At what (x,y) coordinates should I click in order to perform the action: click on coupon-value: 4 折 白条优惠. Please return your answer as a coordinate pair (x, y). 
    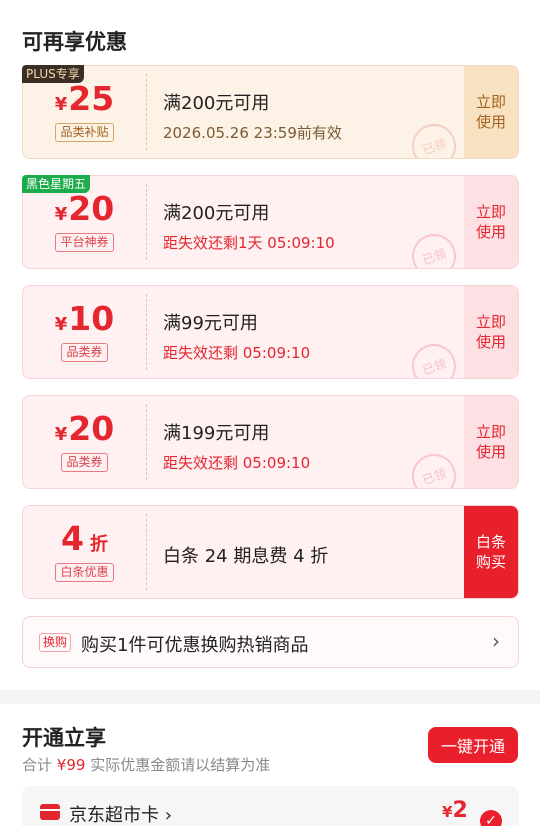
    Looking at the image, I should click on (84, 552).